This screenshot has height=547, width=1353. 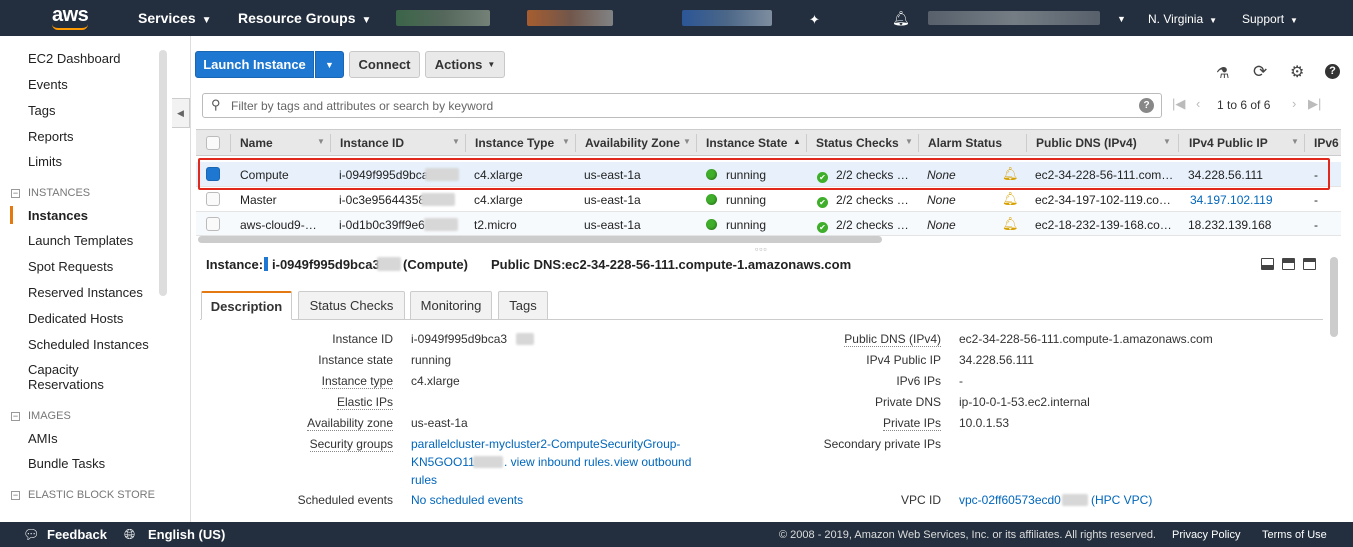 I want to click on collapse-images-icon: −, so click(x=15, y=416).